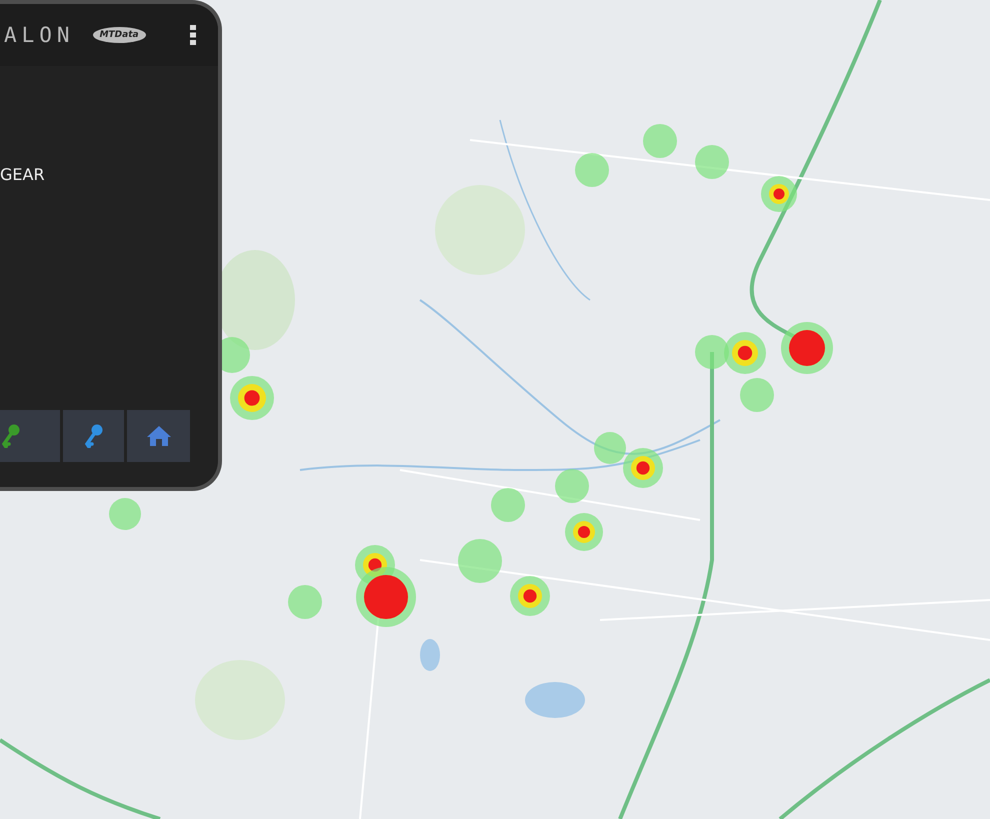 Image resolution: width=990 pixels, height=819 pixels. Describe the element at coordinates (39, 35) in the screenshot. I see `app-title: ALON` at that location.